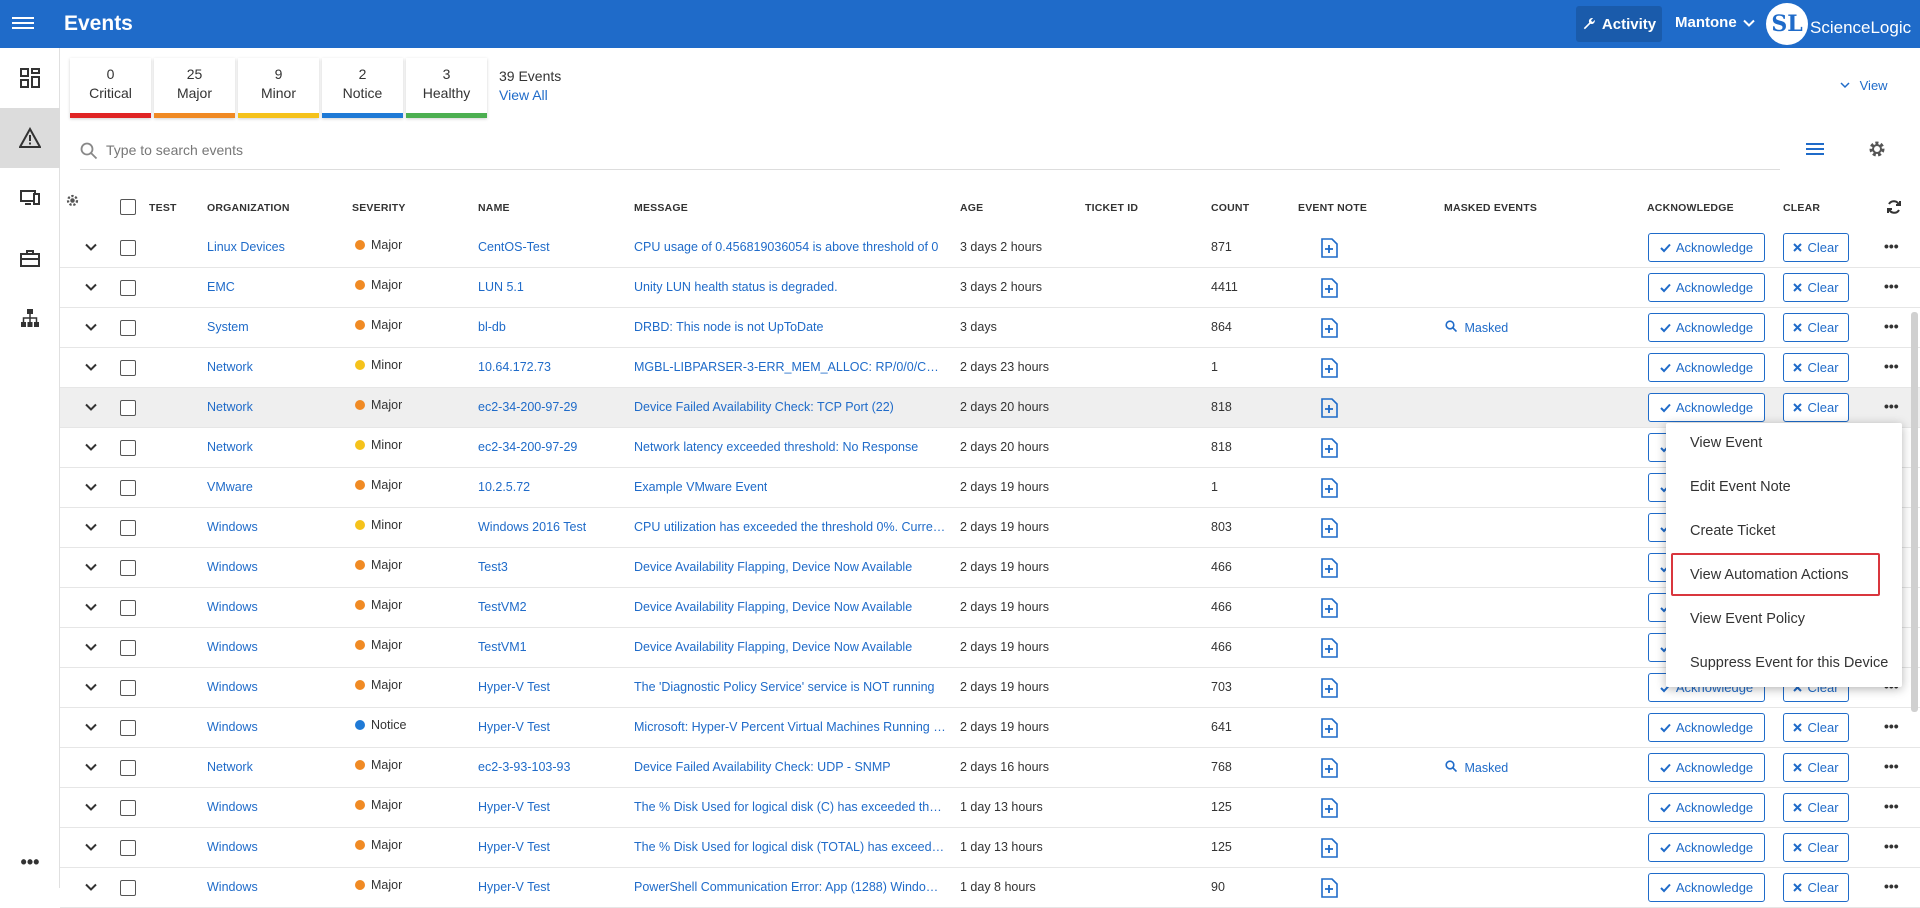 This screenshot has width=1920, height=908. What do you see at coordinates (228, 327) in the screenshot?
I see `organization-link: System` at bounding box center [228, 327].